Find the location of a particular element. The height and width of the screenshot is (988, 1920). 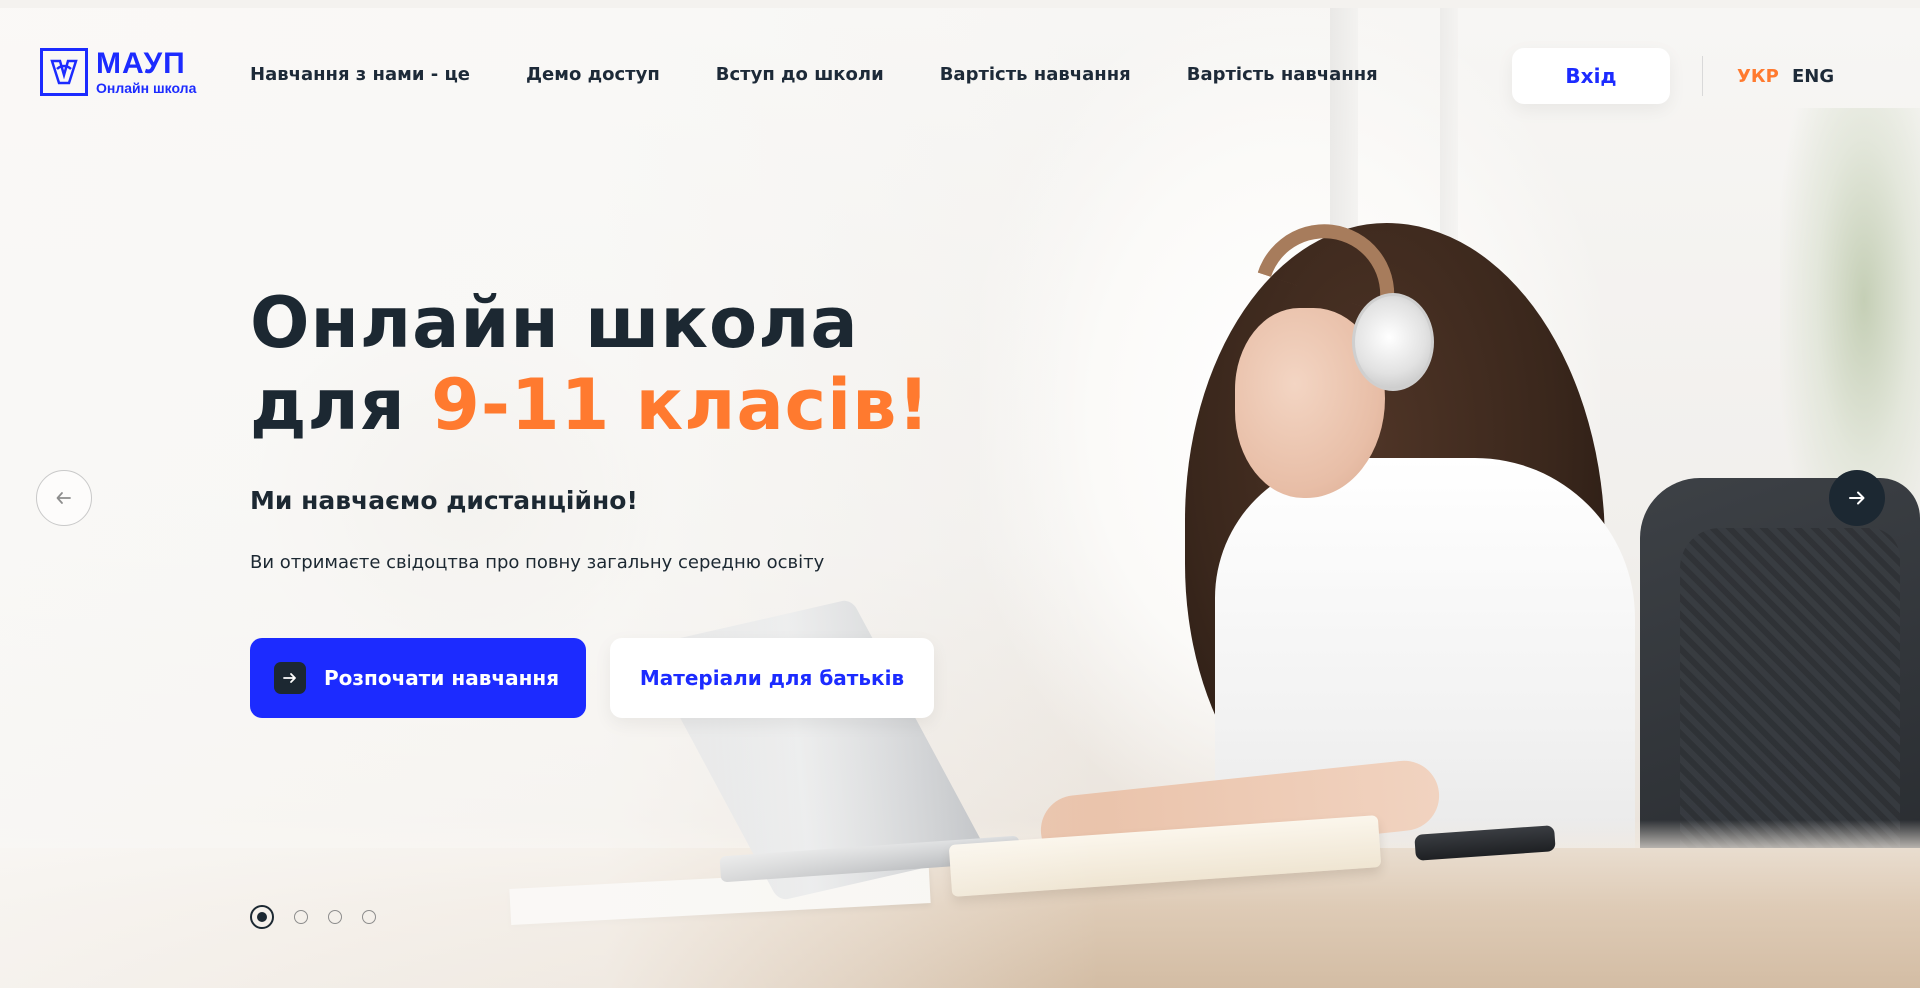

hero-title-line1: Онлайн школа is located at coordinates (554, 323).